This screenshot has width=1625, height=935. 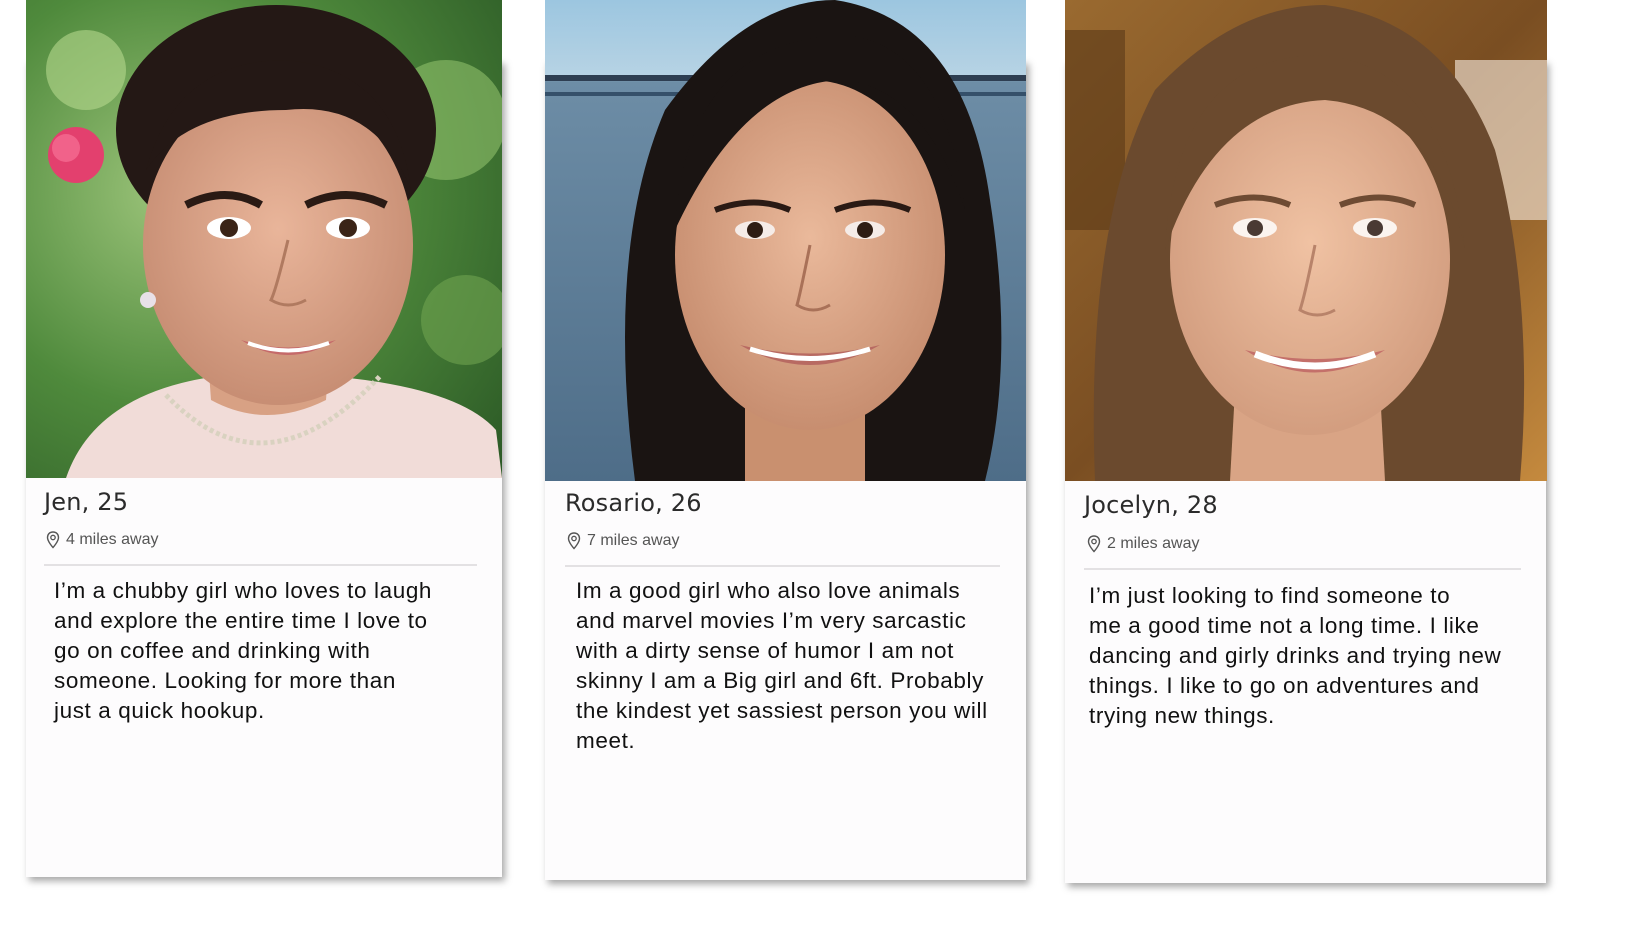 I want to click on profile-photo-jen, so click(x=264, y=239).